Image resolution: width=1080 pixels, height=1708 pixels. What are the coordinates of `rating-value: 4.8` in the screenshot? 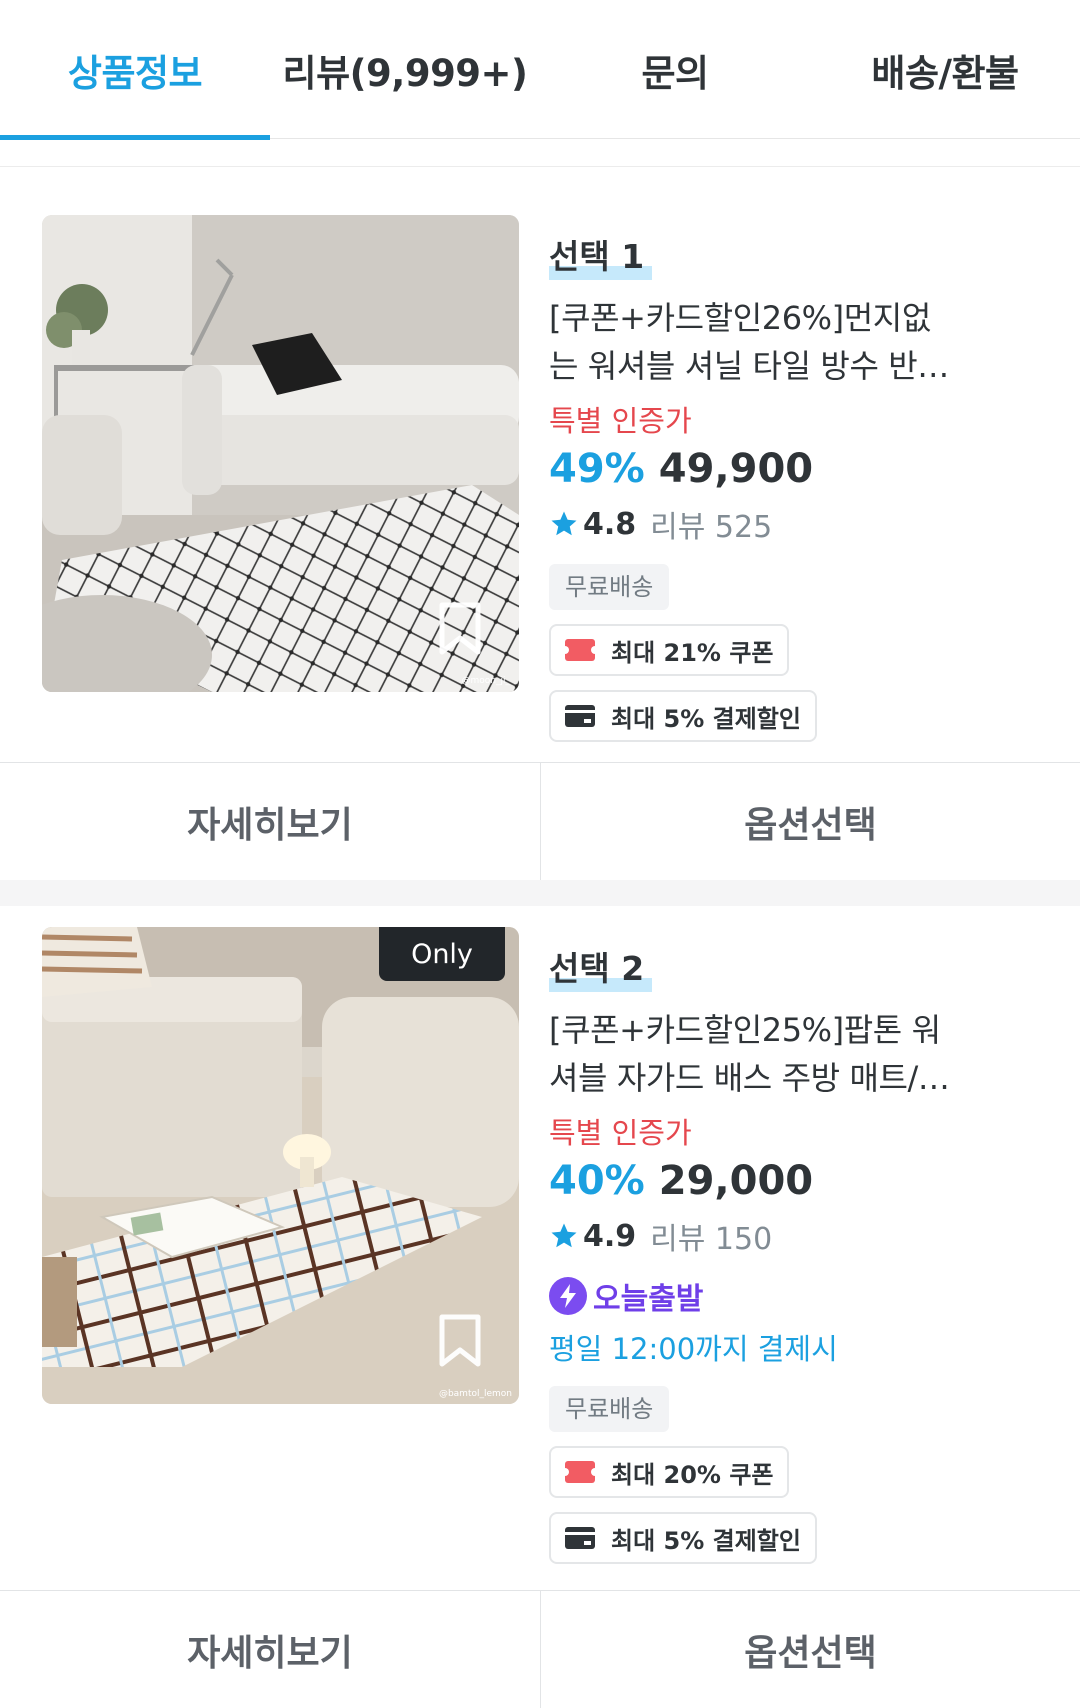 It's located at (610, 524).